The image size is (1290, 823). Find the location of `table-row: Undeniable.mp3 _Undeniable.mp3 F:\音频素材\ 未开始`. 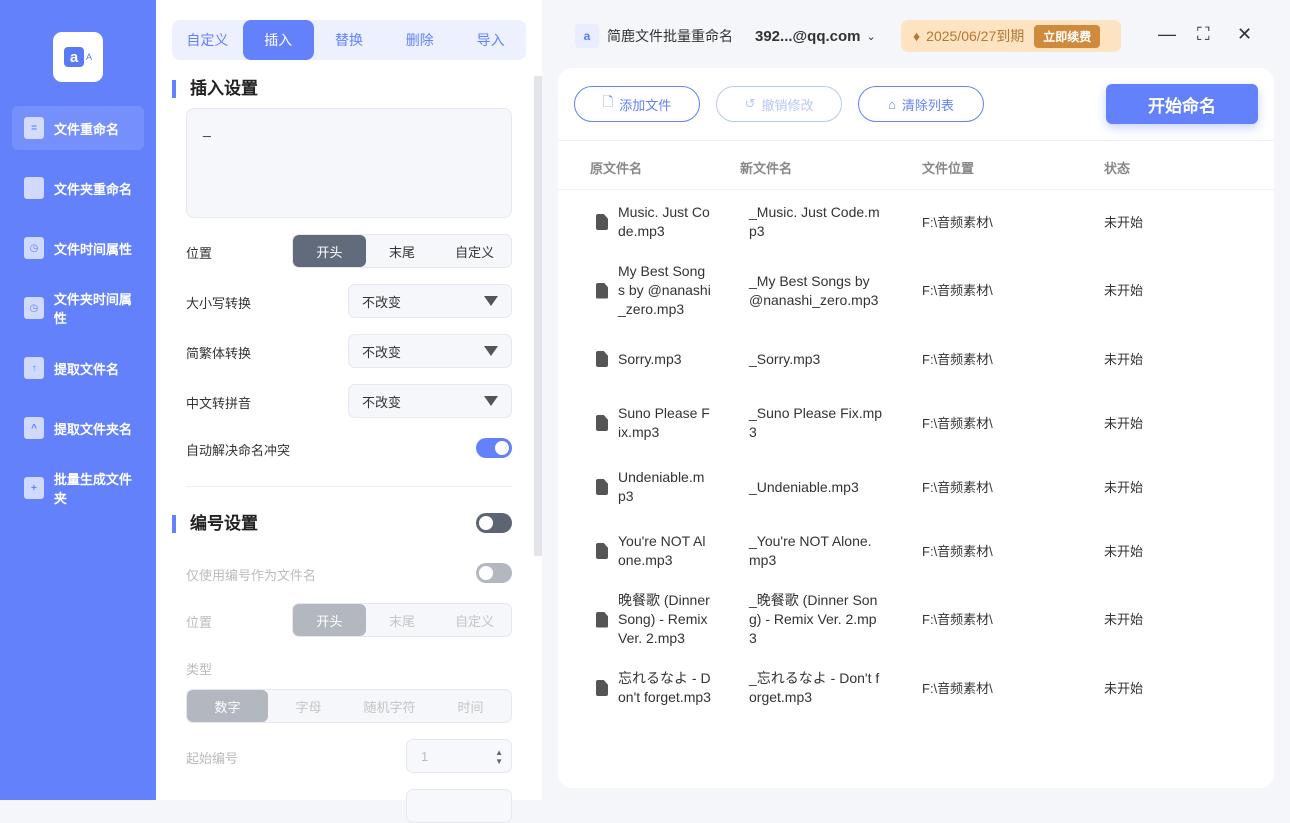

table-row: Undeniable.mp3 _Undeniable.mp3 F:\音频素材\ 未开始 is located at coordinates (916, 487).